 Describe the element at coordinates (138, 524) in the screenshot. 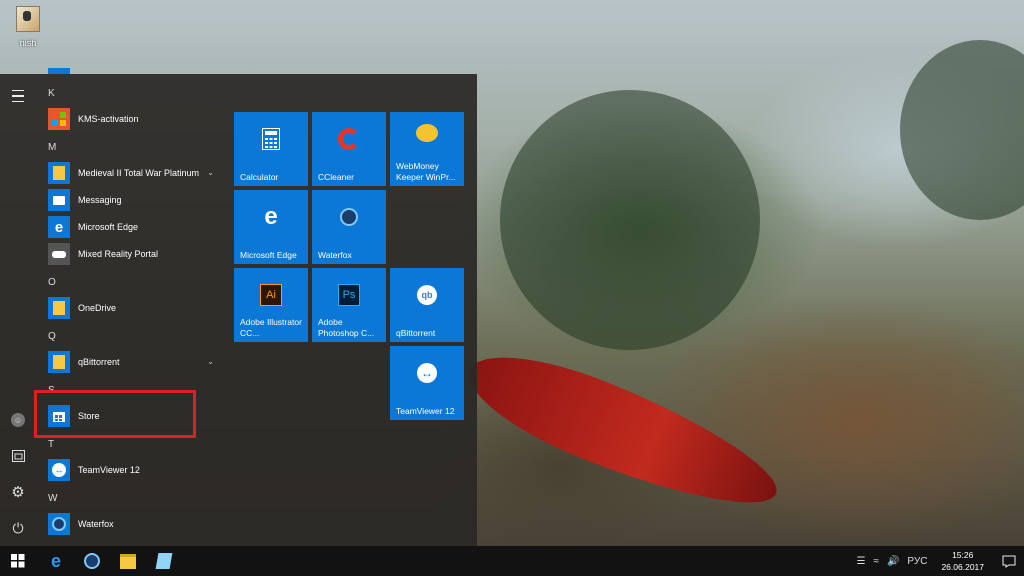

I see `app-waterfox: Waterfox` at that location.